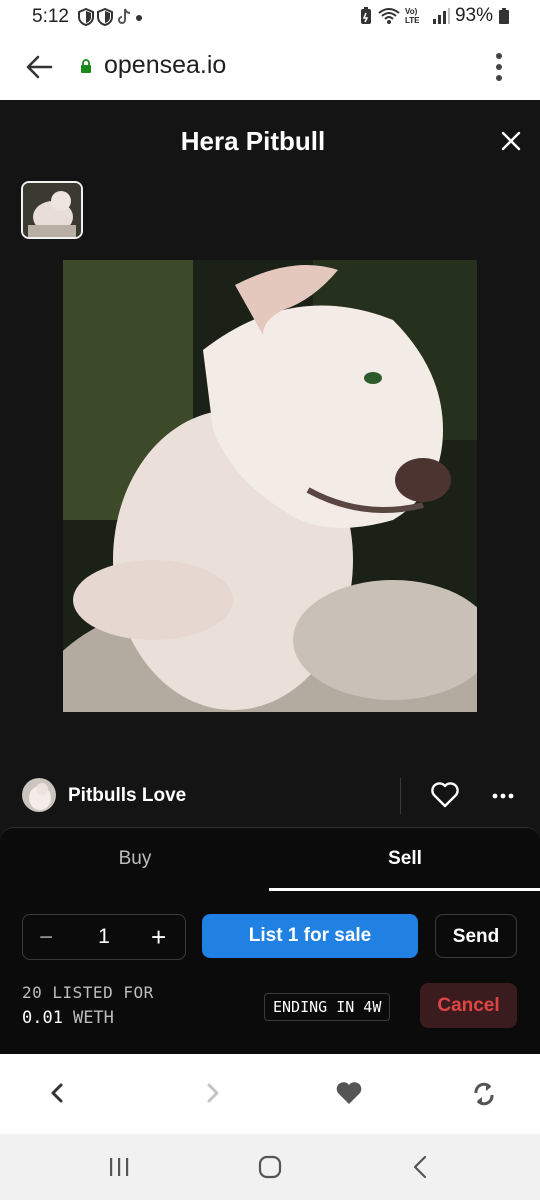  I want to click on plus-icon: +, so click(158, 937).